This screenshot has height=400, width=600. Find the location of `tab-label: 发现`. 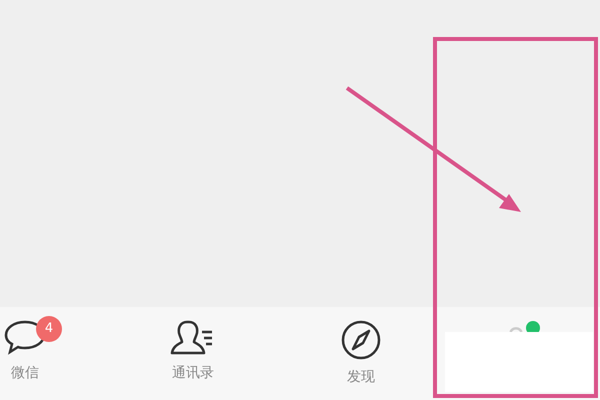

tab-label: 发现 is located at coordinates (361, 377).